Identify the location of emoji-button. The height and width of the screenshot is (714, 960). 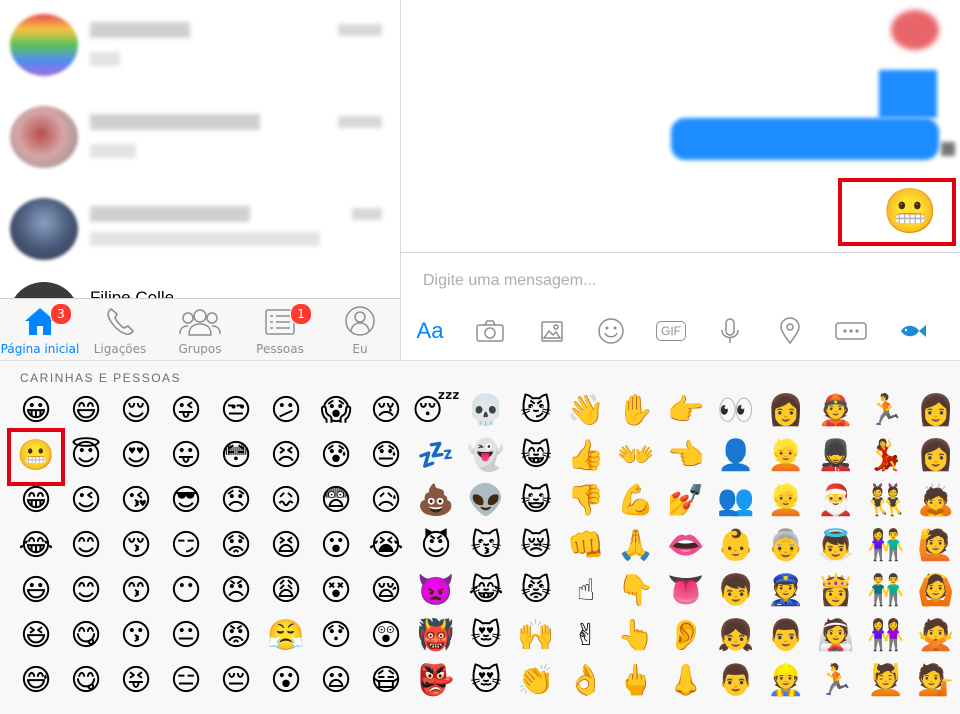
(611, 331).